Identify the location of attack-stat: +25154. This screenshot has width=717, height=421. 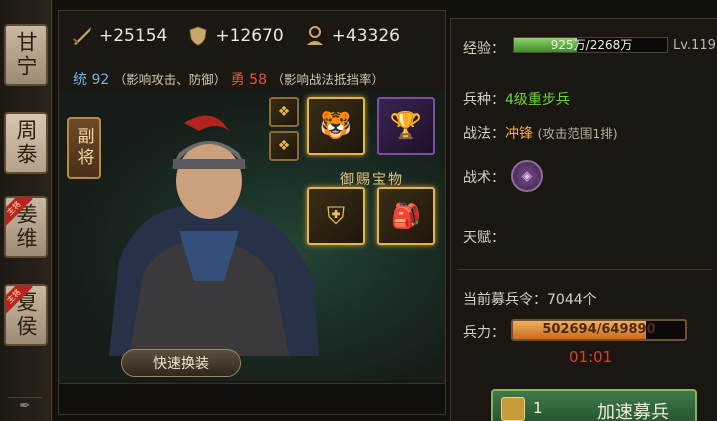
(119, 36).